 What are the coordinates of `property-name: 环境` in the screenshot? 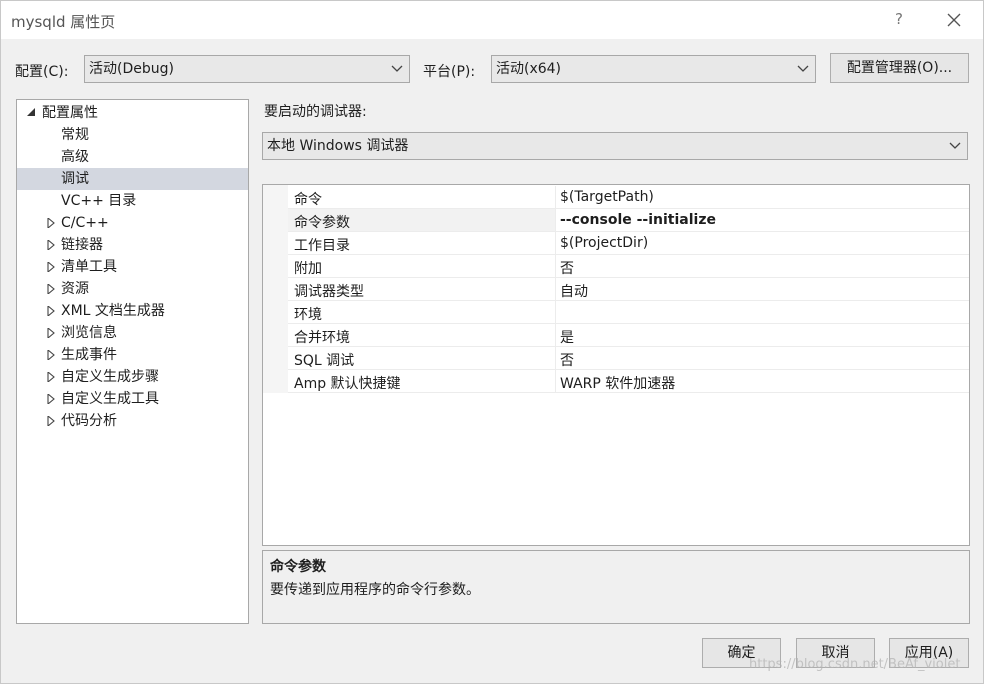 It's located at (308, 315).